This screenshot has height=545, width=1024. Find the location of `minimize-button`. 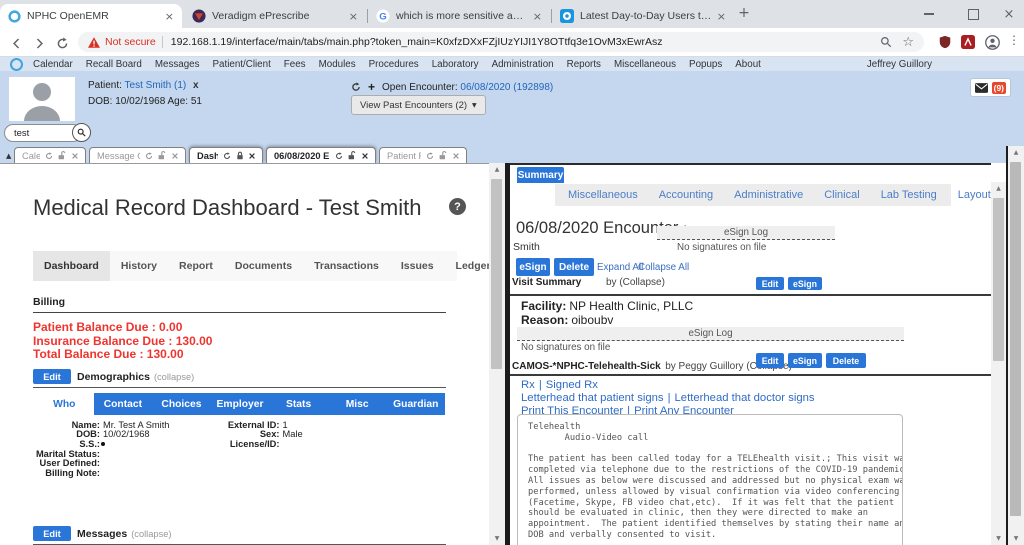

minimize-button is located at coordinates (929, 14).